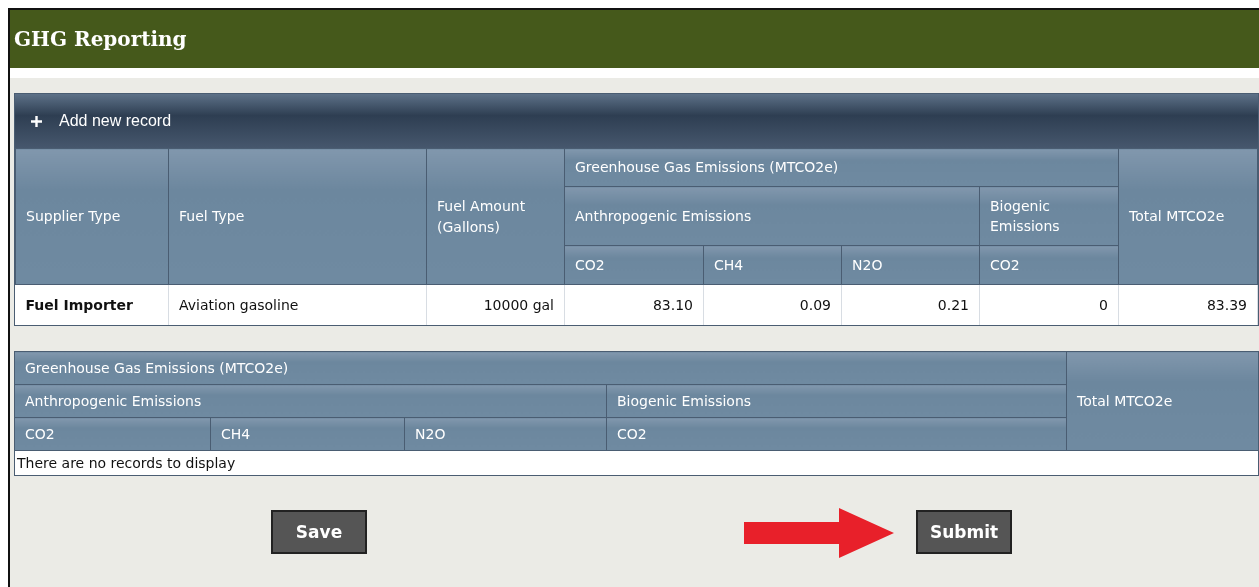  I want to click on empty-message: There are no records to display, so click(126, 463).